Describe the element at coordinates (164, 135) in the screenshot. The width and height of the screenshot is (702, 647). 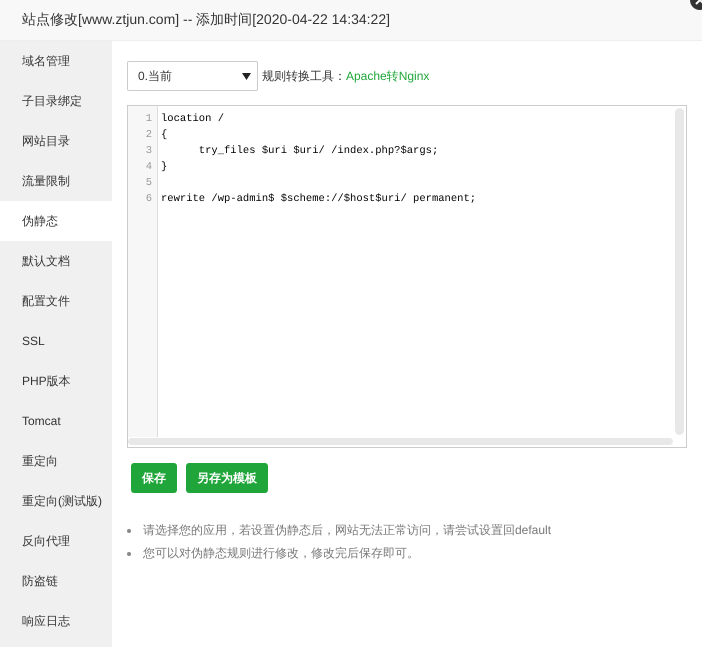
I see `code-line: {` at that location.